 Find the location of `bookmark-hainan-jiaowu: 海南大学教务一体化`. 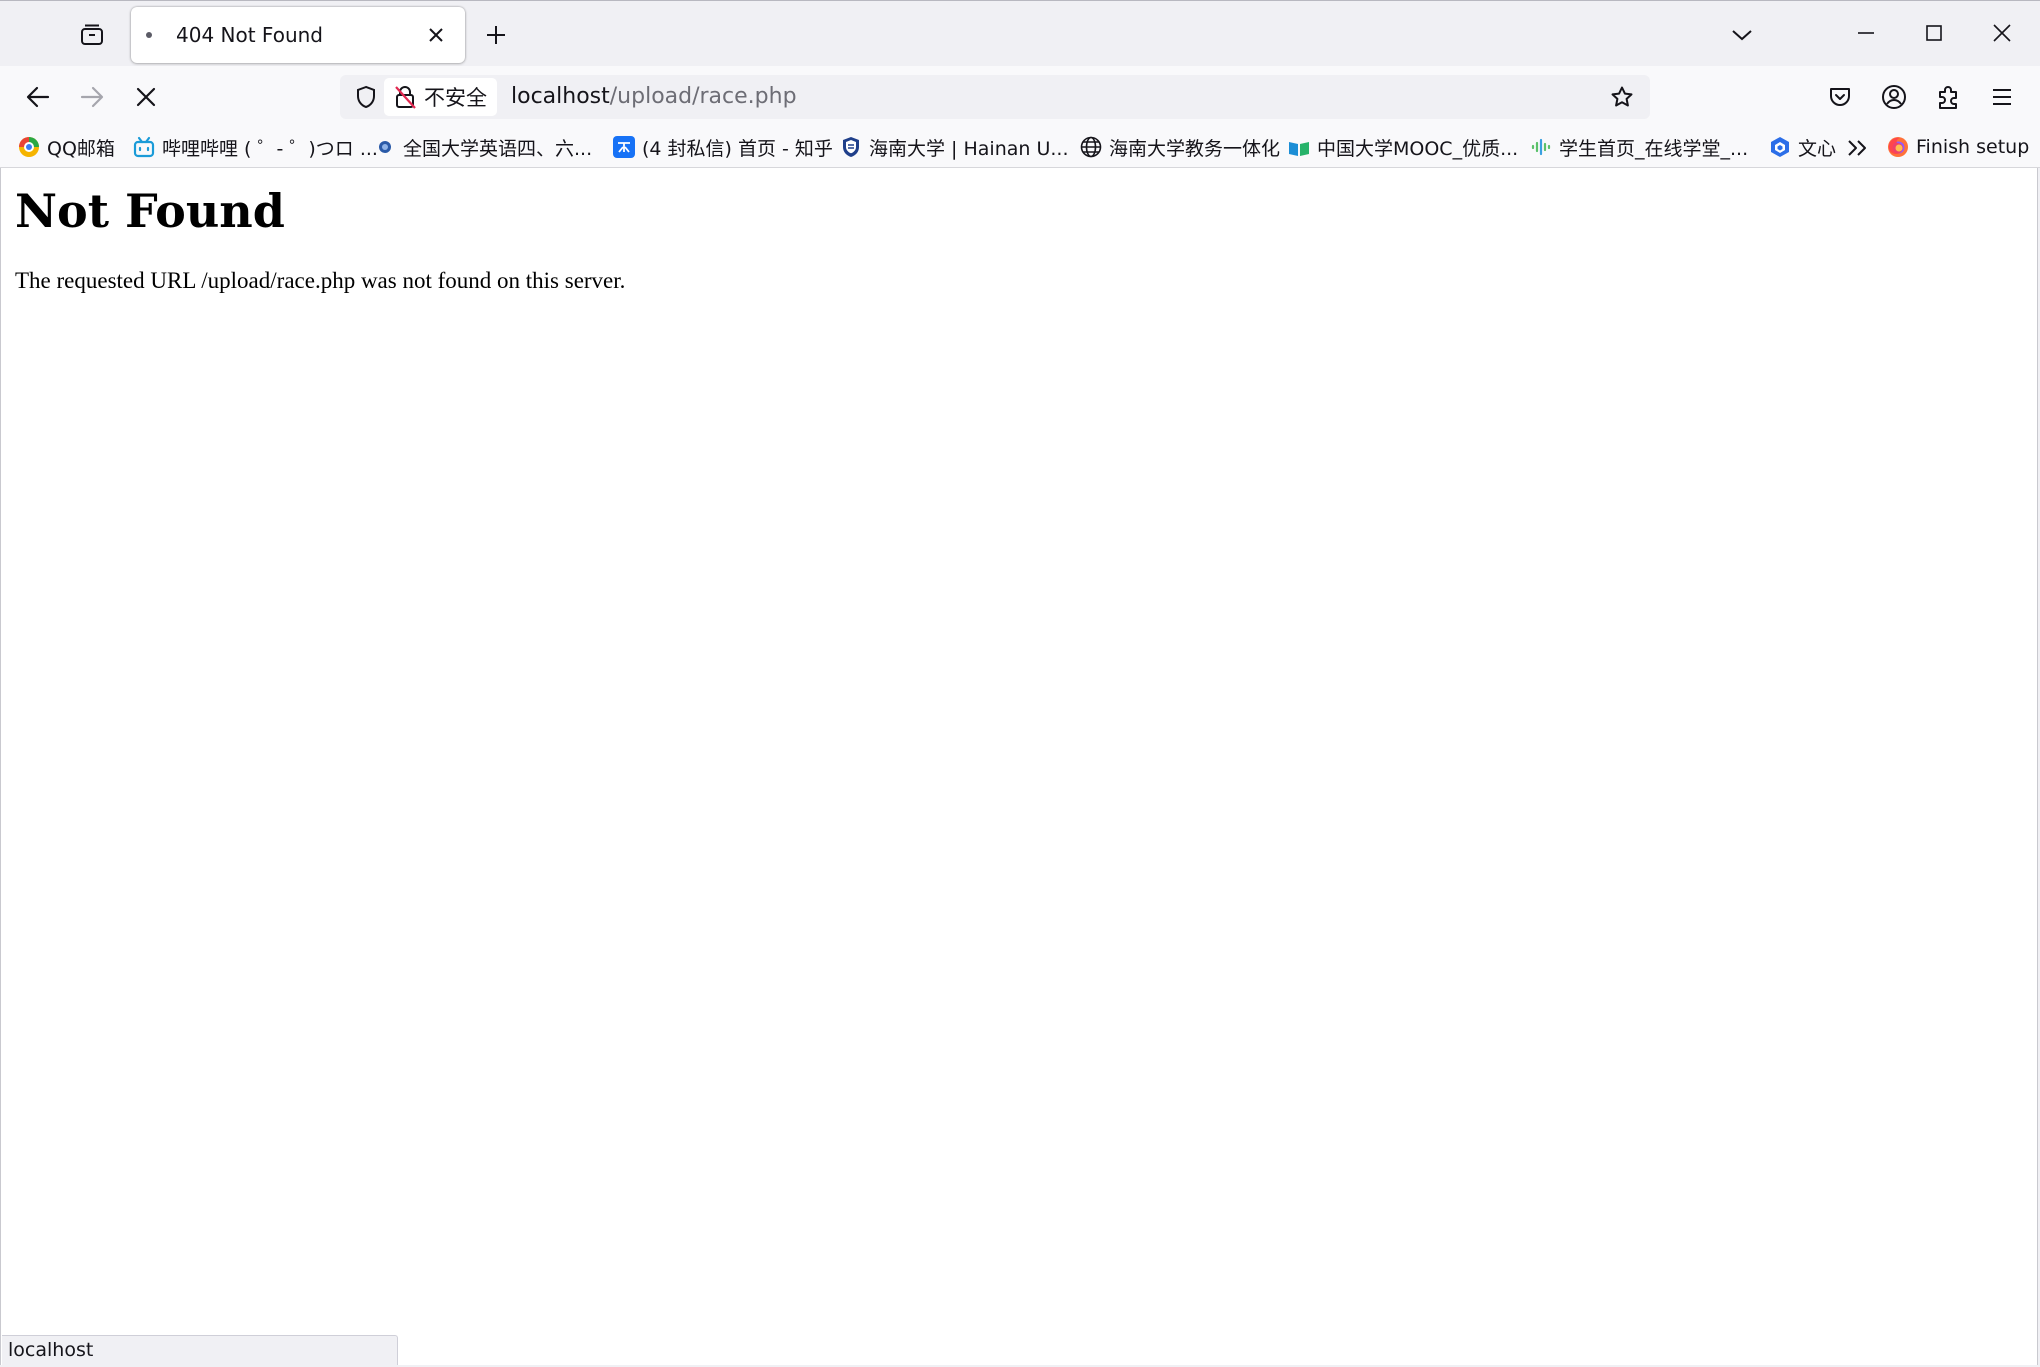

bookmark-hainan-jiaowu: 海南大学教务一体化 is located at coordinates (1180, 147).